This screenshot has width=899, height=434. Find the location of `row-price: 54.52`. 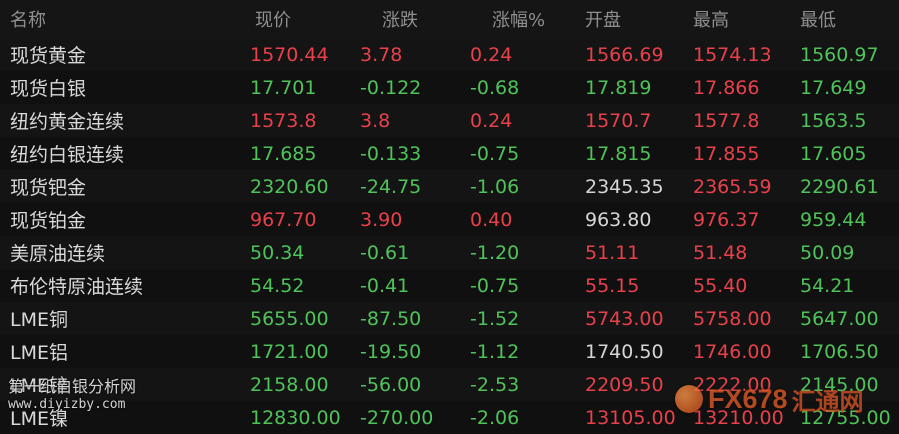

row-price: 54.52 is located at coordinates (277, 285).